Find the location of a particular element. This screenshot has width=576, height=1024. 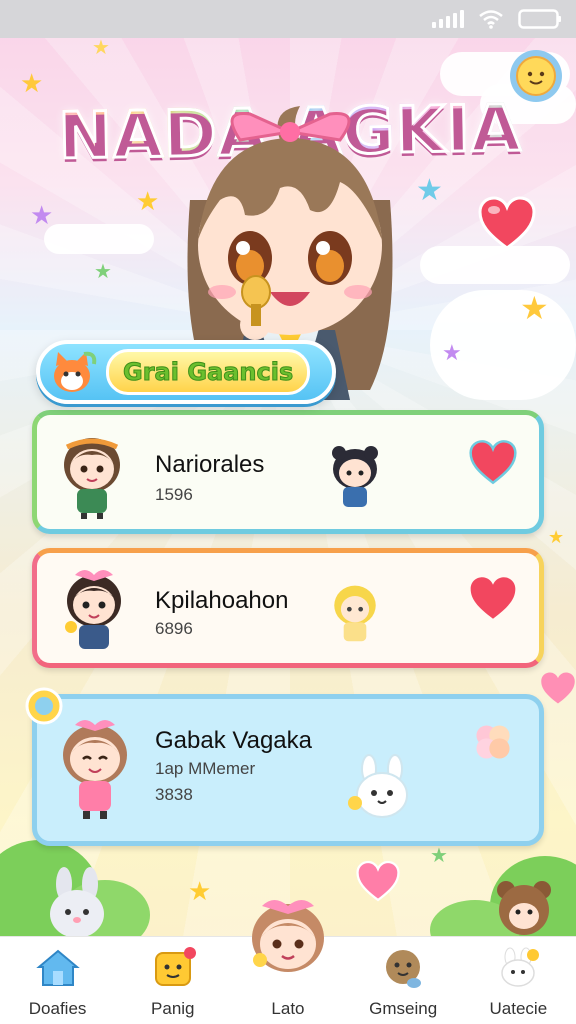

list-card: Kpilahoahon 6896 is located at coordinates (288, 608).